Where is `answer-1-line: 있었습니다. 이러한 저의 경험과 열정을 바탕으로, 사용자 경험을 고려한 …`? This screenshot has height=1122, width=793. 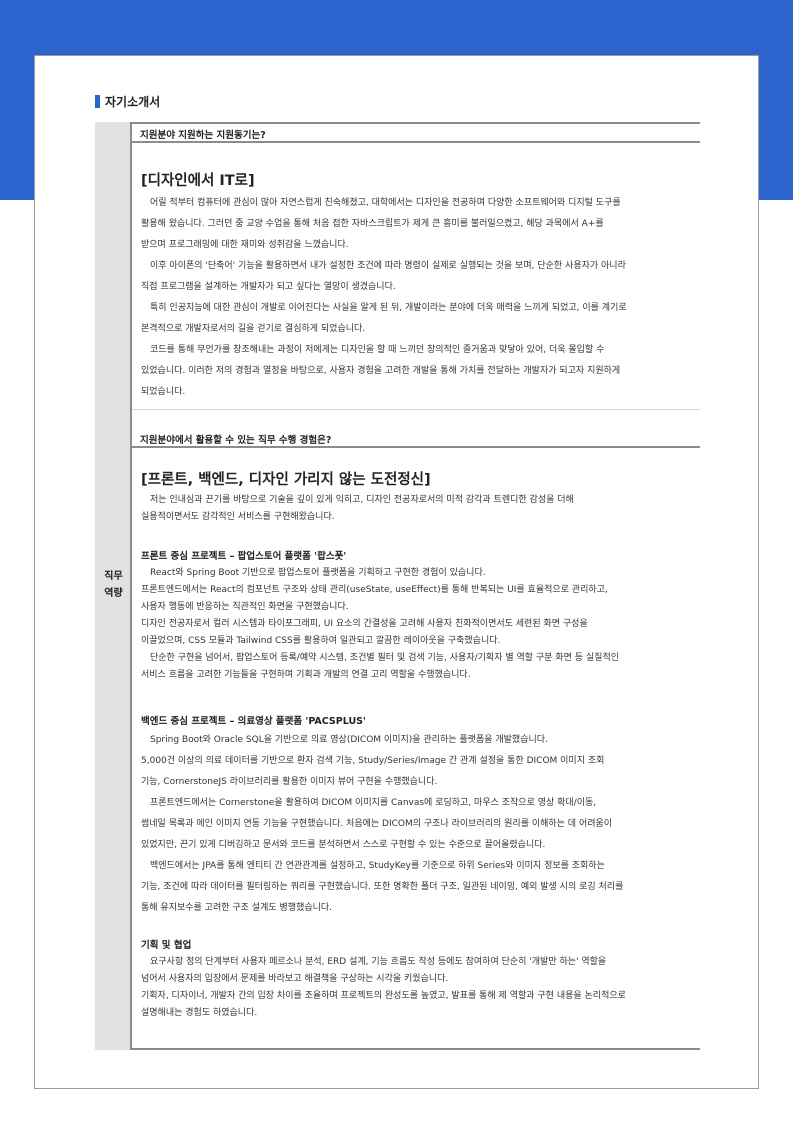
answer-1-line: 있었습니다. 이러한 저의 경험과 열정을 바탕으로, 사용자 경험을 고려한 … is located at coordinates (381, 371).